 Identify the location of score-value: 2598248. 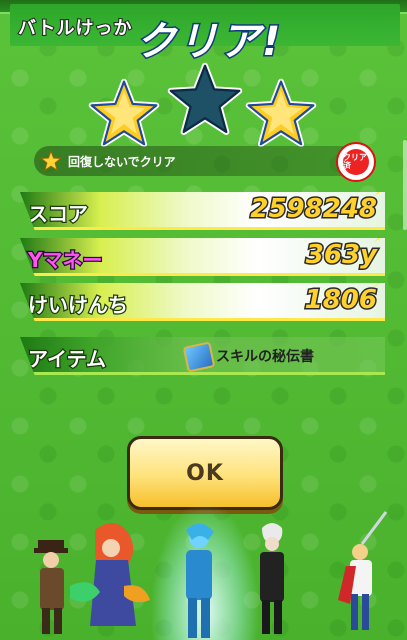
(314, 209).